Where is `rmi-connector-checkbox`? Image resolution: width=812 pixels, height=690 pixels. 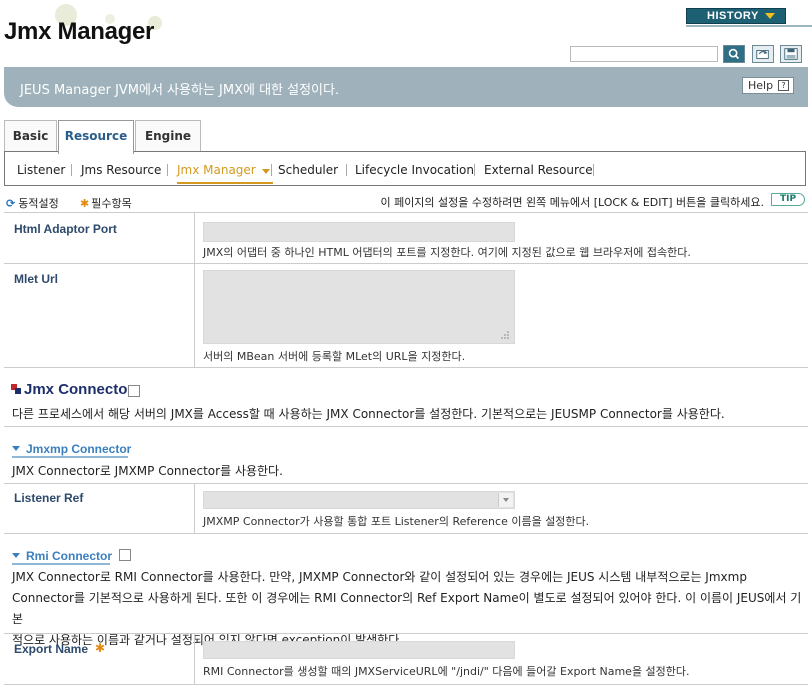 rmi-connector-checkbox is located at coordinates (125, 555).